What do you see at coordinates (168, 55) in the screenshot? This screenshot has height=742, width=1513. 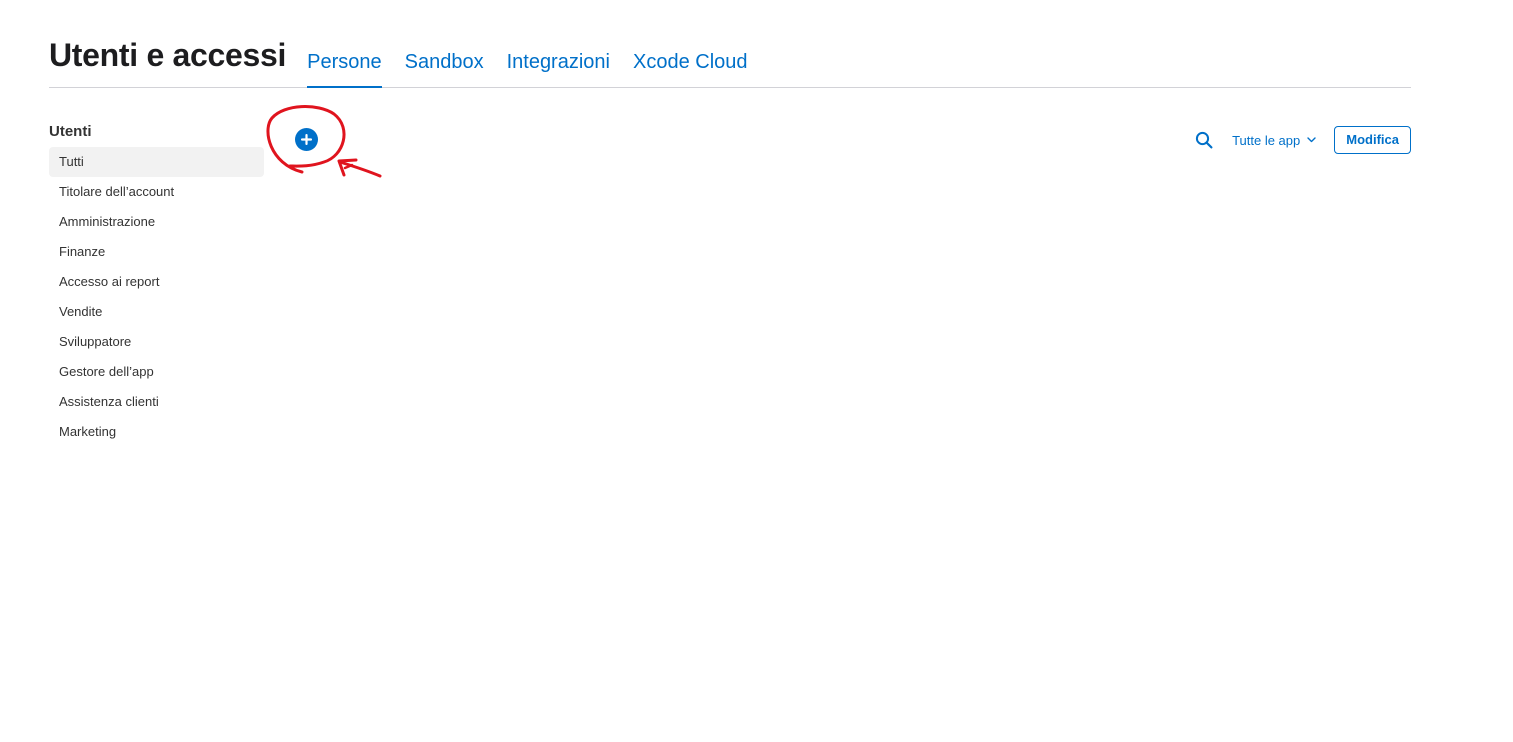 I see `page-title: Utenti e accessi` at bounding box center [168, 55].